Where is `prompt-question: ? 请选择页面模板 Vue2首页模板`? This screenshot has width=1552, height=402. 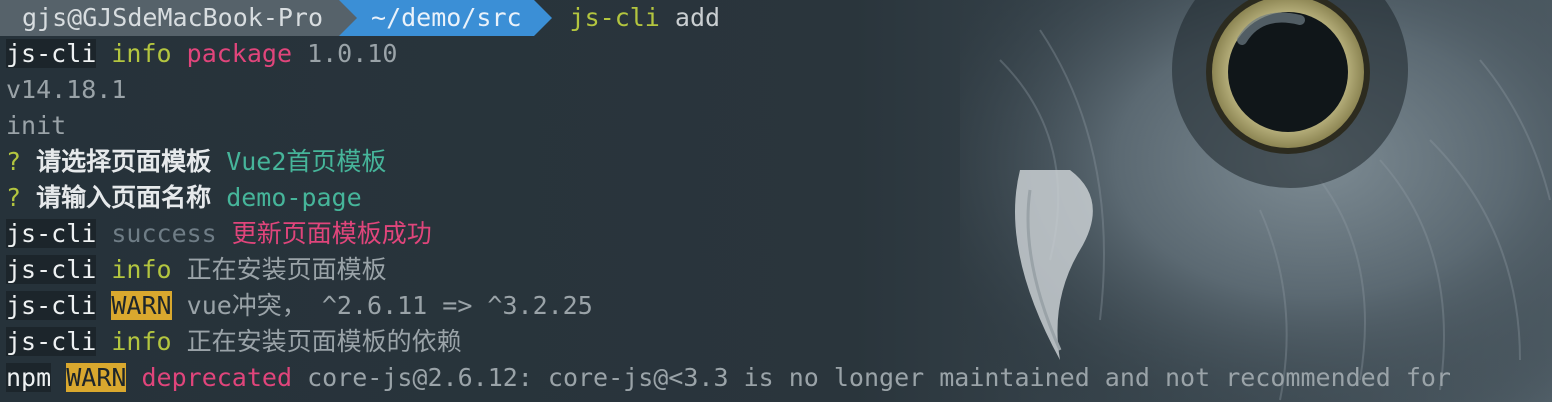 prompt-question: ? 请选择页面模板 Vue2首页模板 is located at coordinates (196, 162).